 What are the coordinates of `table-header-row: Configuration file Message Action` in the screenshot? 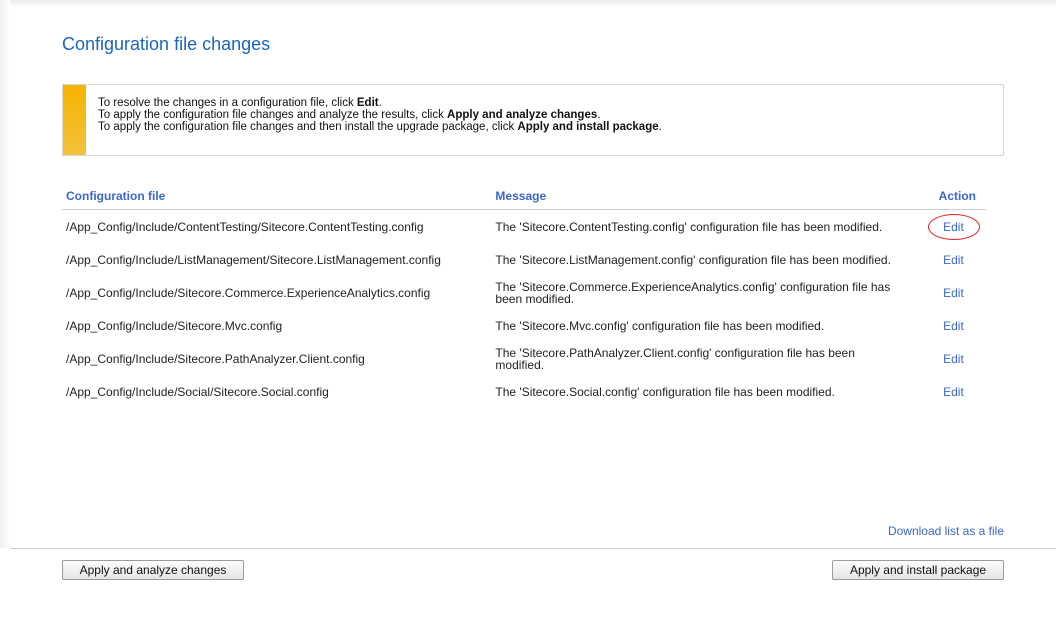 It's located at (524, 198).